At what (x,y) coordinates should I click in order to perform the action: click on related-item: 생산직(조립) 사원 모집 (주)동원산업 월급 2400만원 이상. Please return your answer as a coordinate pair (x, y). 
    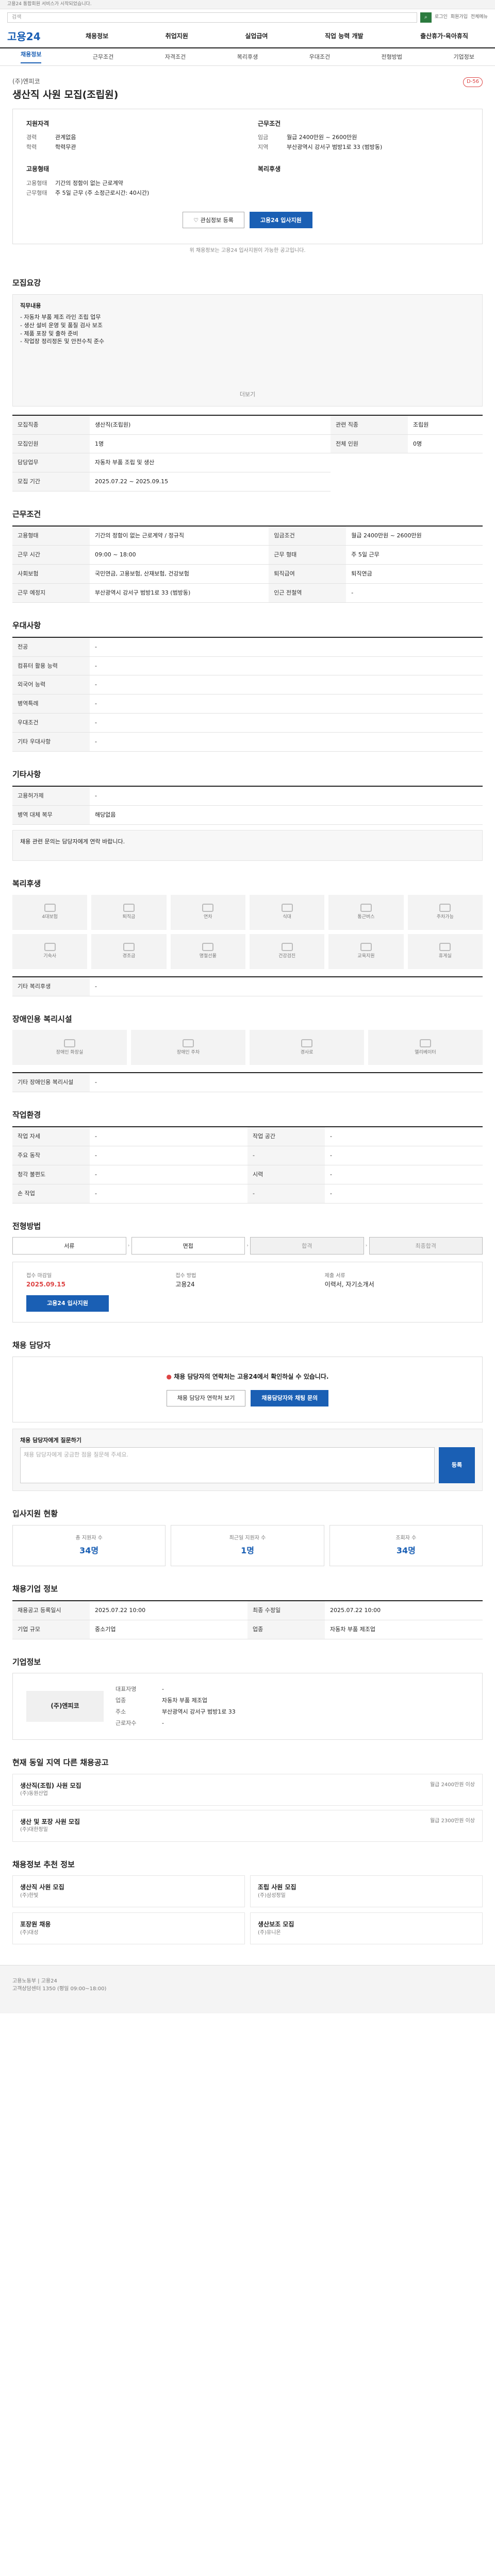
    Looking at the image, I should click on (247, 1789).